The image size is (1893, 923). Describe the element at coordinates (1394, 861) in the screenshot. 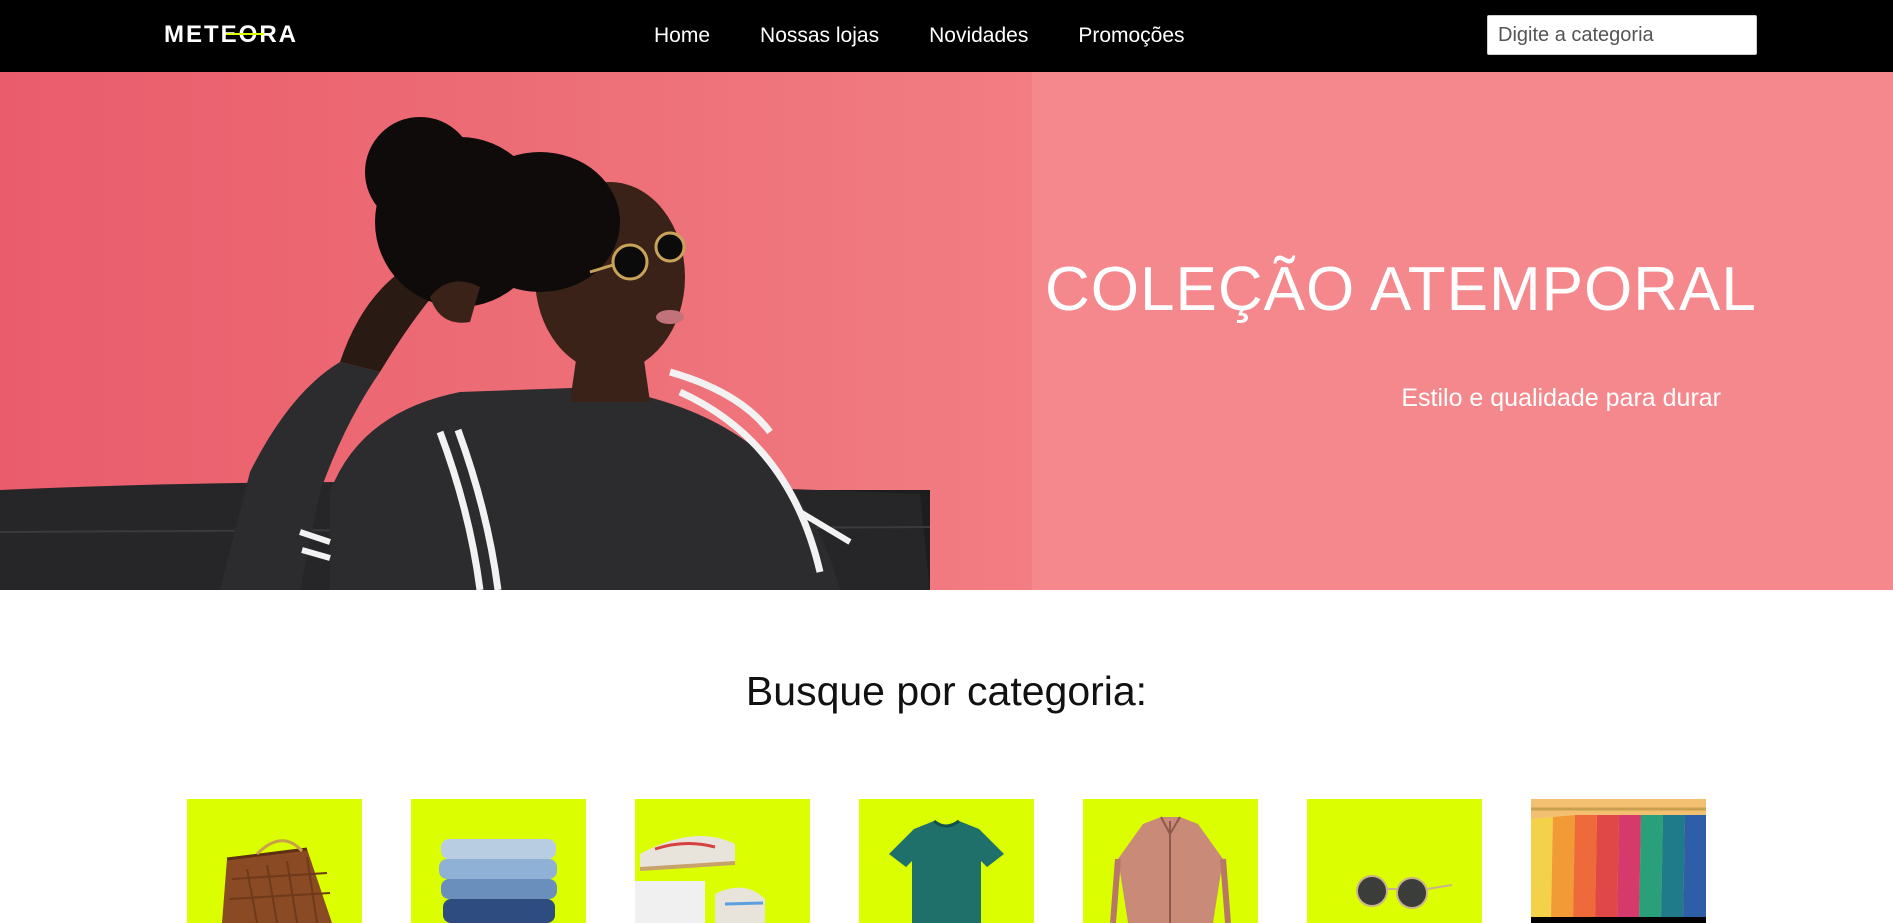

I see `category-card-sunglasses` at that location.